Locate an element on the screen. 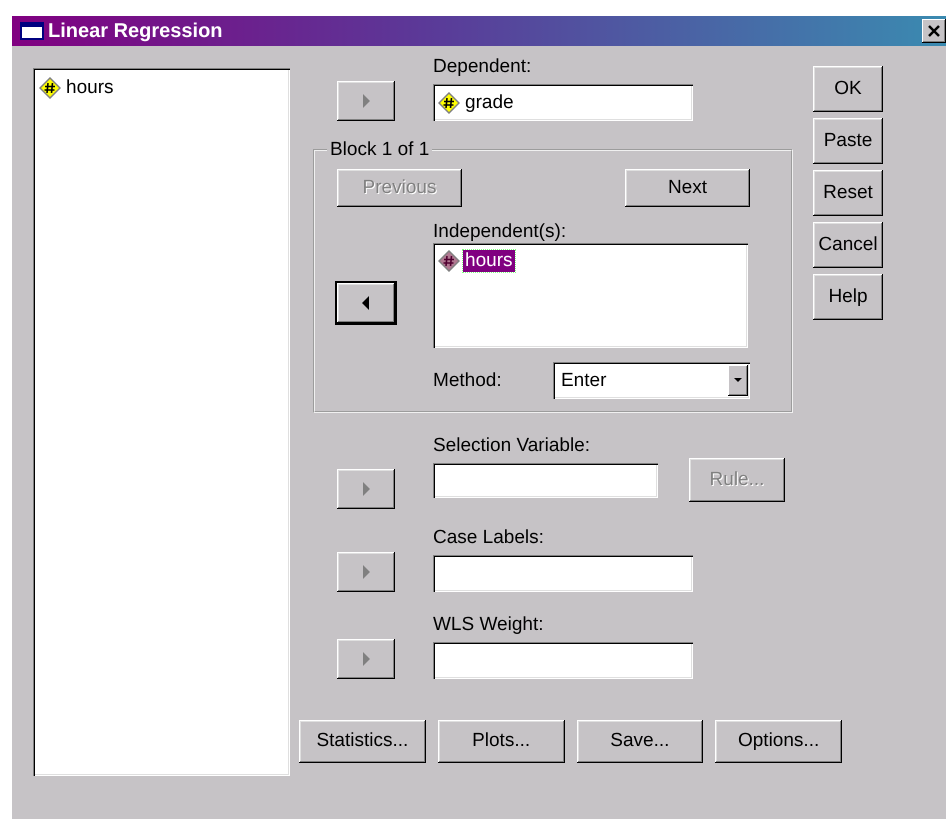 Image resolution: width=946 pixels, height=819 pixels. push-button: Help is located at coordinates (848, 297).